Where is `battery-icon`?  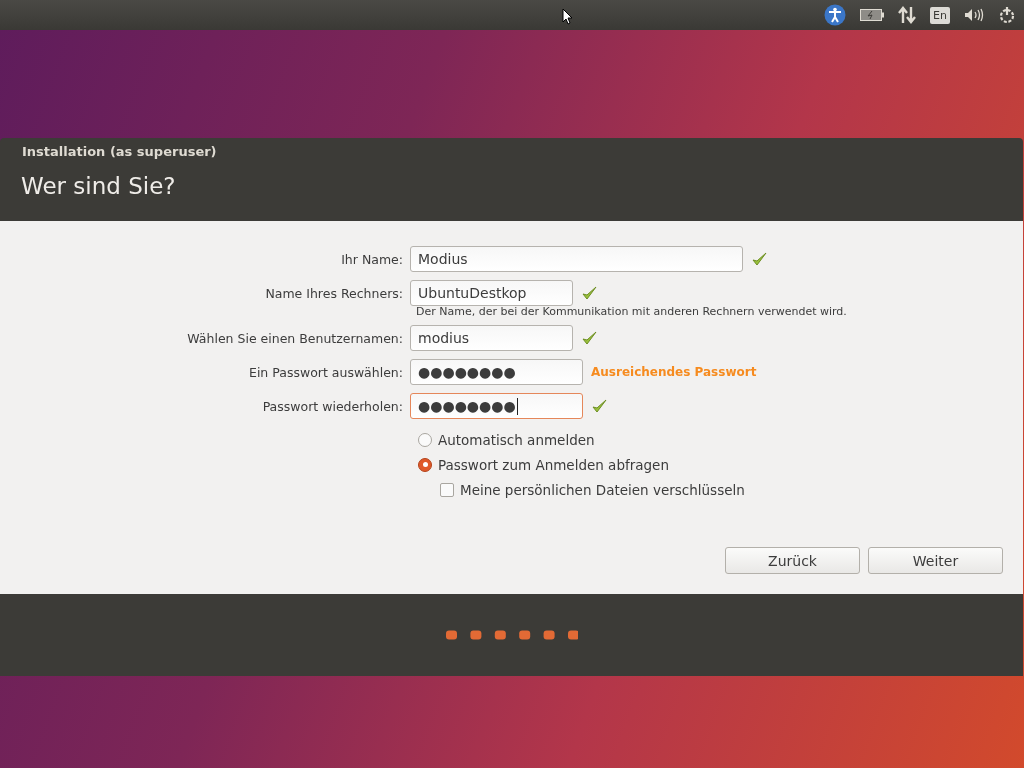 battery-icon is located at coordinates (872, 15).